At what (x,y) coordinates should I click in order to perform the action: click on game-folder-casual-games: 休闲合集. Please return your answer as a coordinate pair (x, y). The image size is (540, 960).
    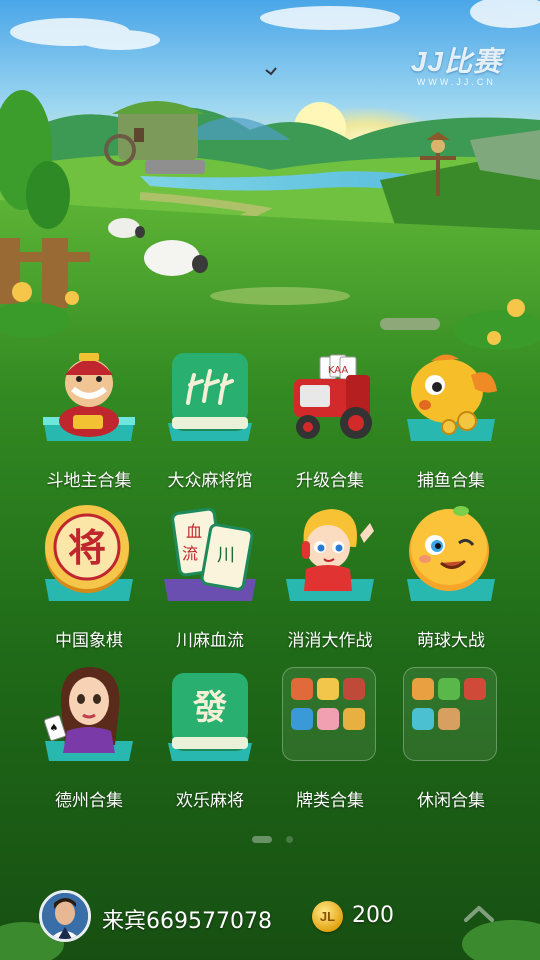
    Looking at the image, I should click on (451, 740).